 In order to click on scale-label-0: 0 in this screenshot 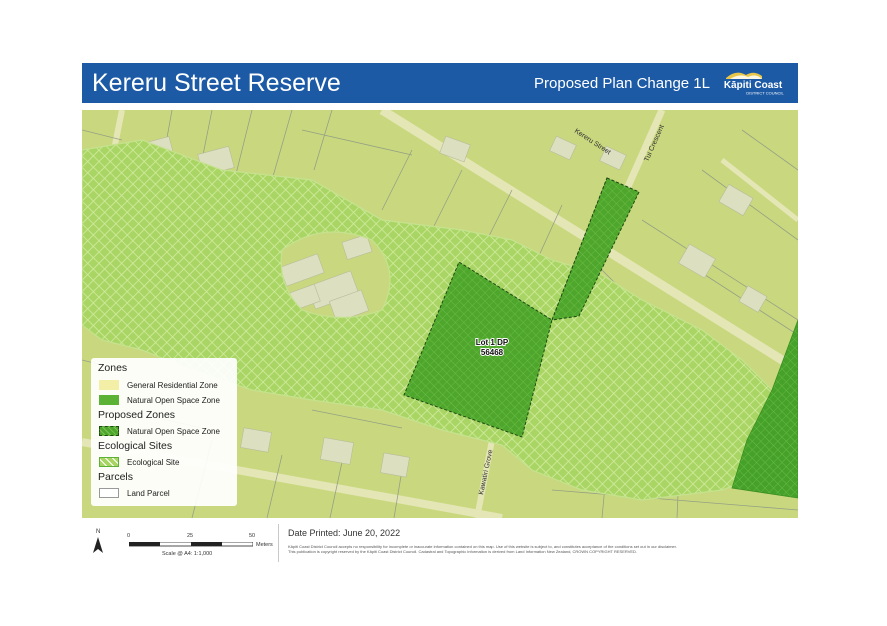, I will do `click(129, 536)`.